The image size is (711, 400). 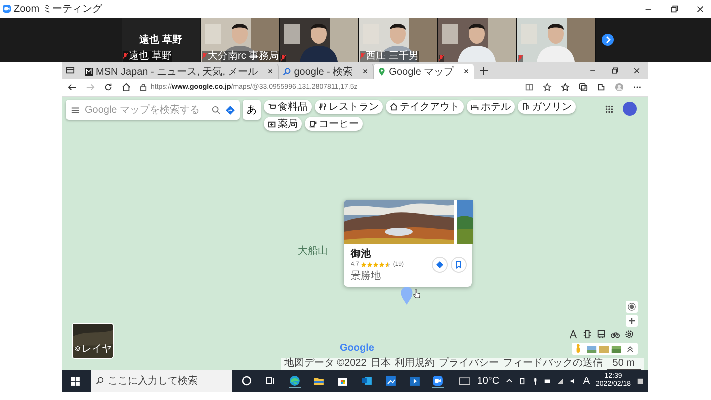 I want to click on new-tab-icon, so click(x=484, y=70).